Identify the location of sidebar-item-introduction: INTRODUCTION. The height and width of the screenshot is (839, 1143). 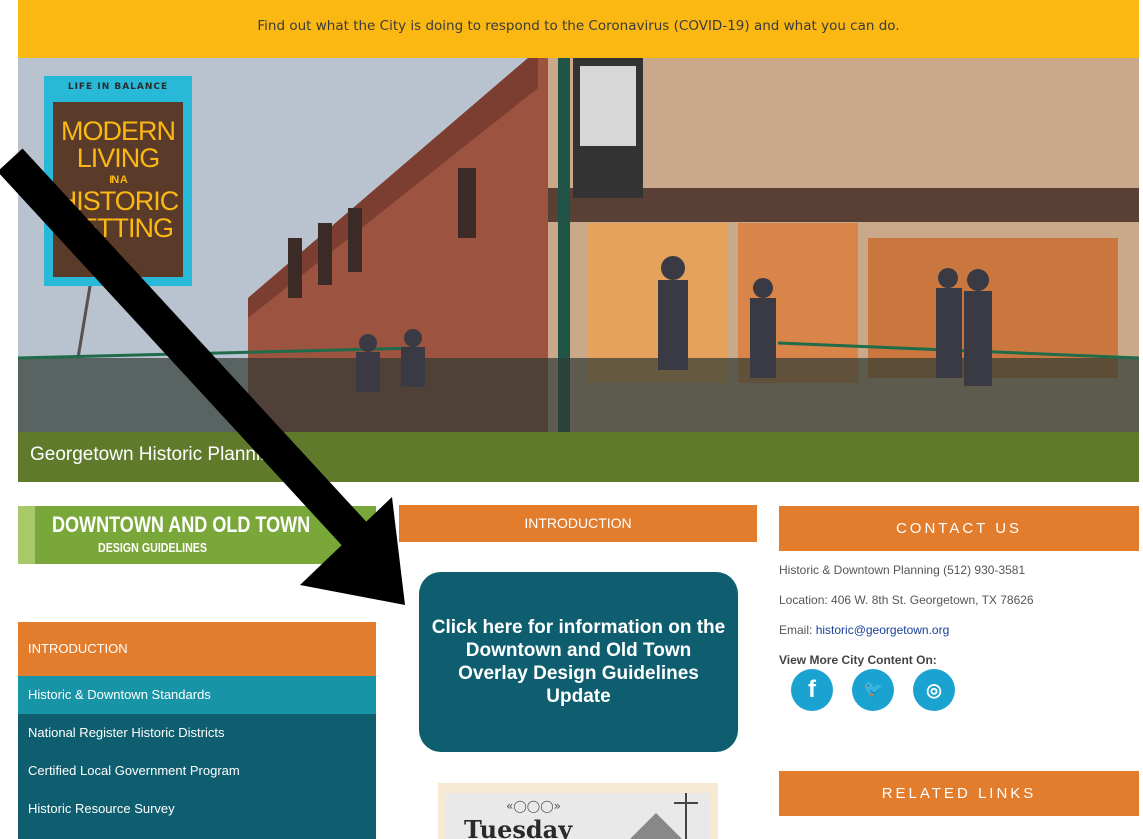
(197, 649).